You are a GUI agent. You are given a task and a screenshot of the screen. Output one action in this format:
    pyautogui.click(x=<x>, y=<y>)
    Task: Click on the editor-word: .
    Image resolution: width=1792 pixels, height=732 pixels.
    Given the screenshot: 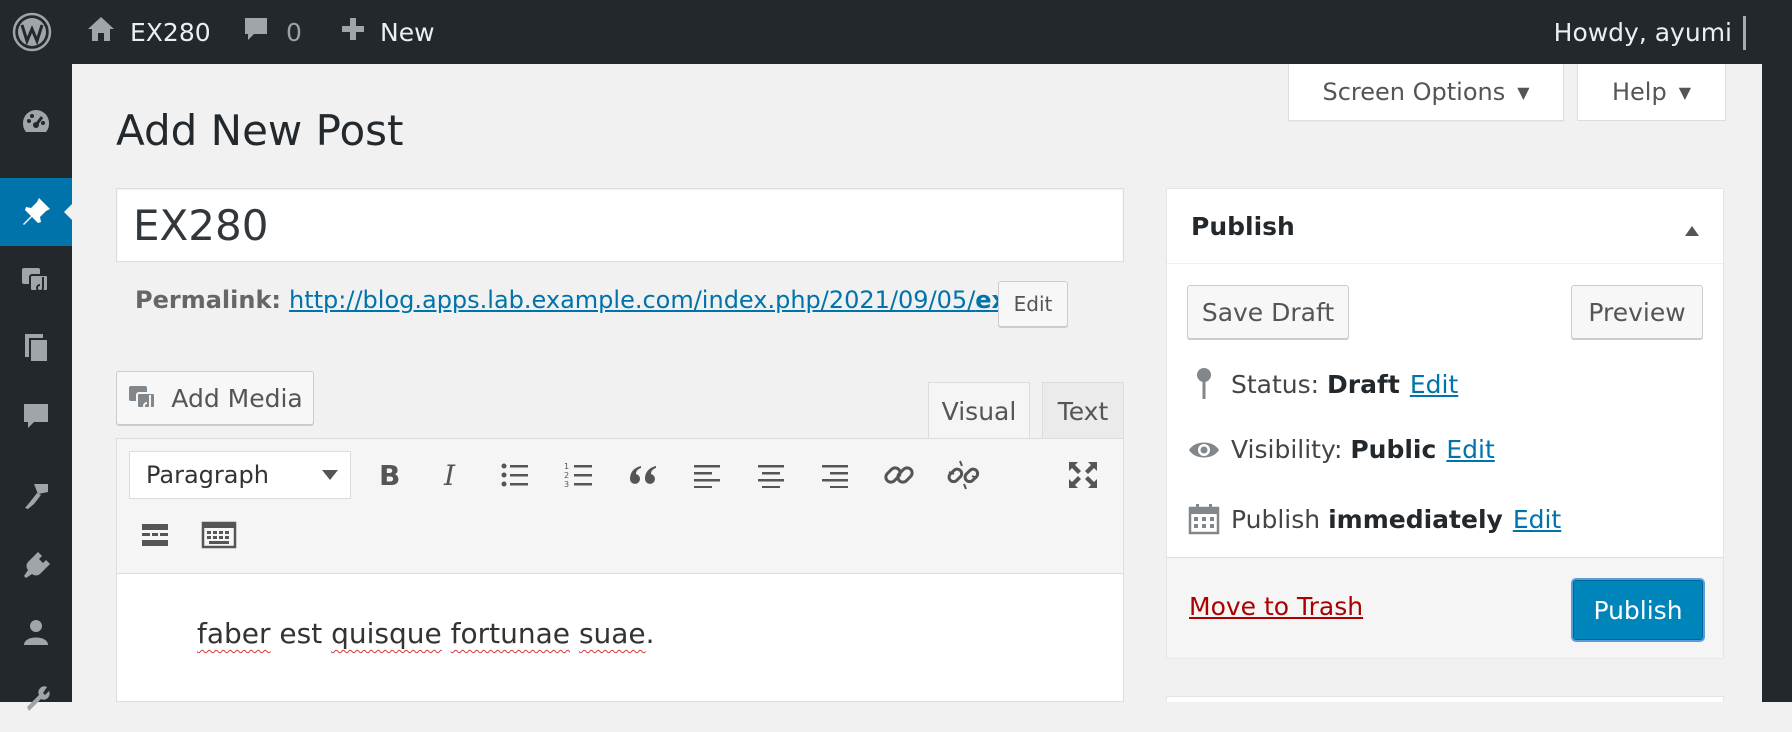 What is the action you would take?
    pyautogui.click(x=650, y=633)
    